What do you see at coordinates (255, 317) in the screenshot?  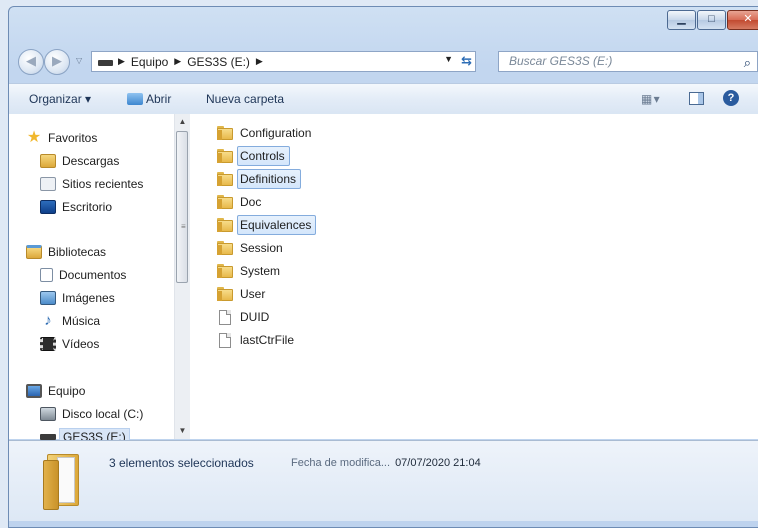 I see `item-name: DUID` at bounding box center [255, 317].